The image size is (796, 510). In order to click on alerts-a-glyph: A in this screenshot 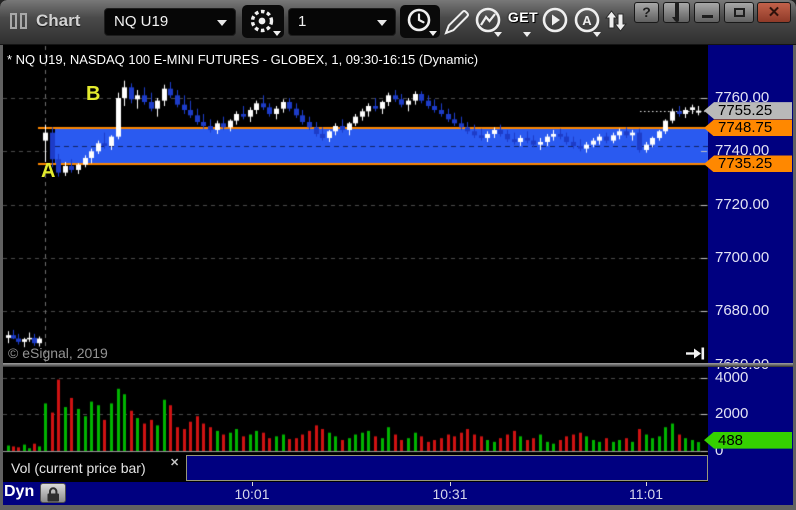, I will do `click(587, 20)`.